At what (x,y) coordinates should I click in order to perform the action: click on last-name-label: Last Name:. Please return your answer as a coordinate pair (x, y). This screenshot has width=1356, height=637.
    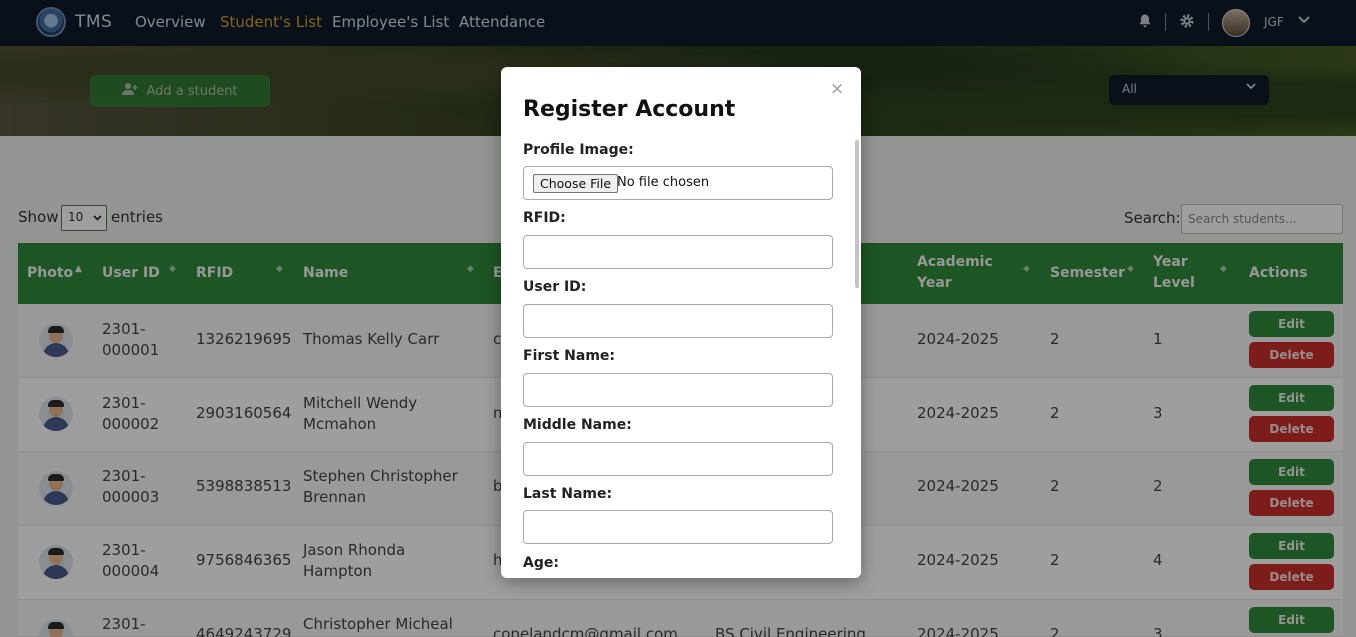
    Looking at the image, I should click on (568, 494).